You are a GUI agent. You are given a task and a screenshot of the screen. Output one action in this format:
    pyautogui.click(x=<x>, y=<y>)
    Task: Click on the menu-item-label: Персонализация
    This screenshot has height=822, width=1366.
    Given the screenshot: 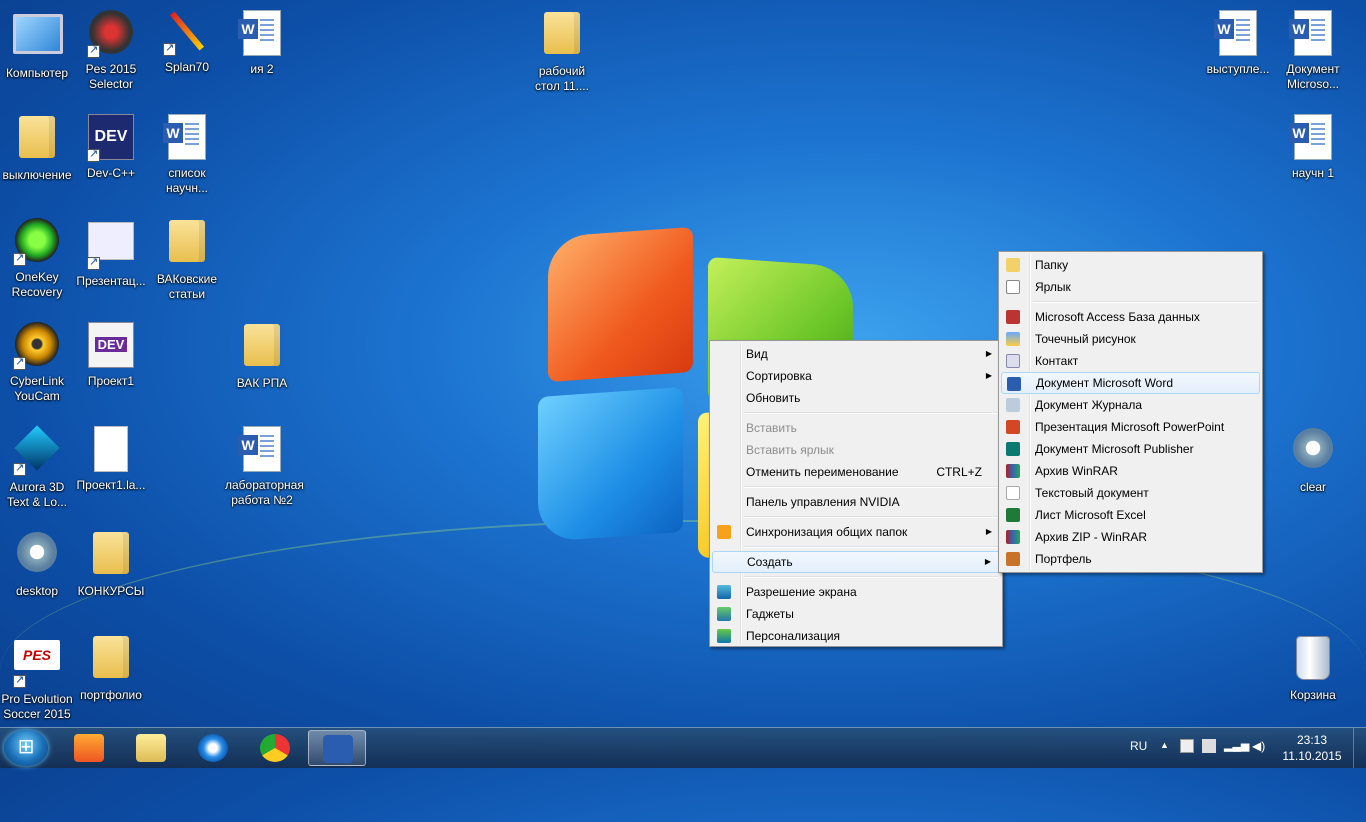 What is the action you would take?
    pyautogui.click(x=793, y=636)
    